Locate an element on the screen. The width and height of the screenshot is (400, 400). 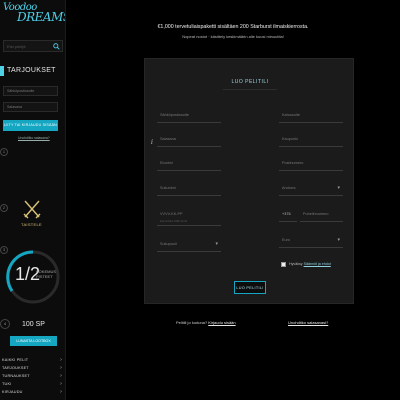
search-icon is located at coordinates (56, 46).